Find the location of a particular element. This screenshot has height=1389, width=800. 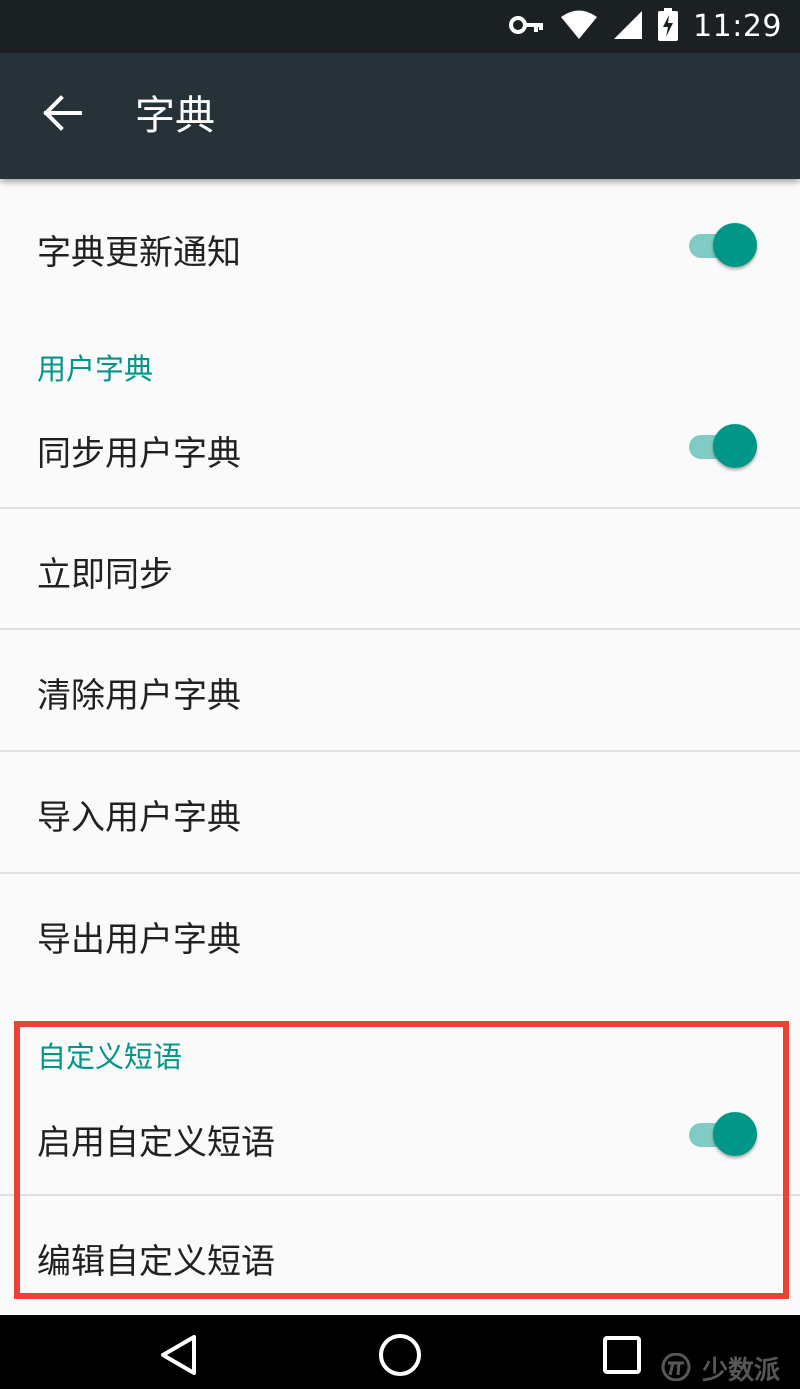

wifi-icon is located at coordinates (579, 27).